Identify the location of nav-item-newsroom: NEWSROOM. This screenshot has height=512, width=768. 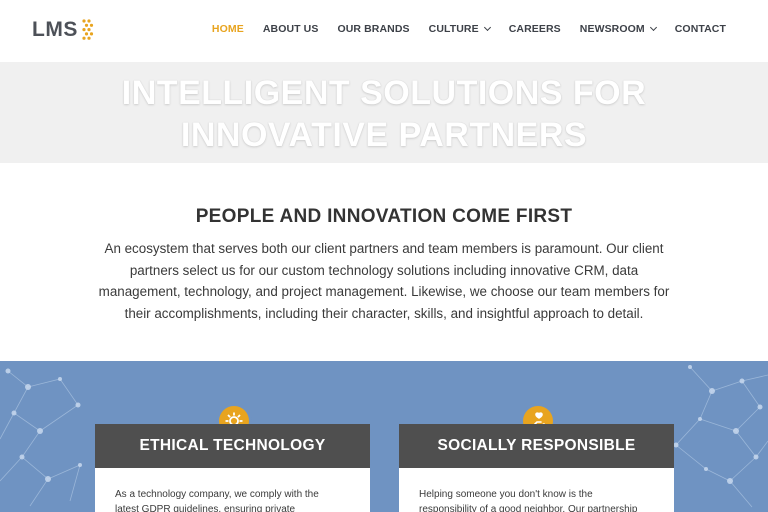
(618, 29).